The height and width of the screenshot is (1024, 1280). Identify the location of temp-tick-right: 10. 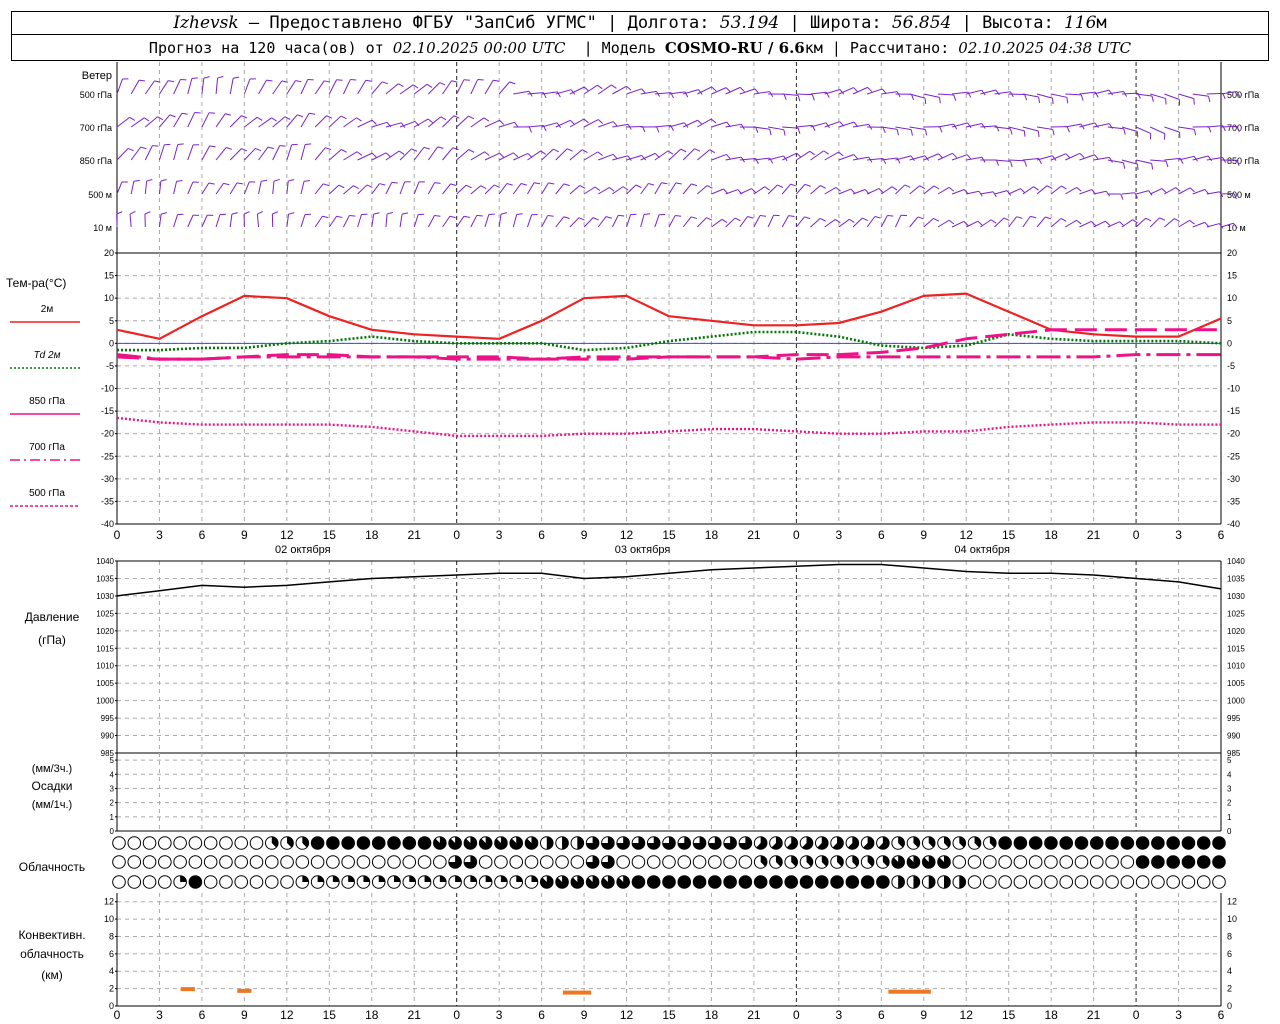
(1232, 298).